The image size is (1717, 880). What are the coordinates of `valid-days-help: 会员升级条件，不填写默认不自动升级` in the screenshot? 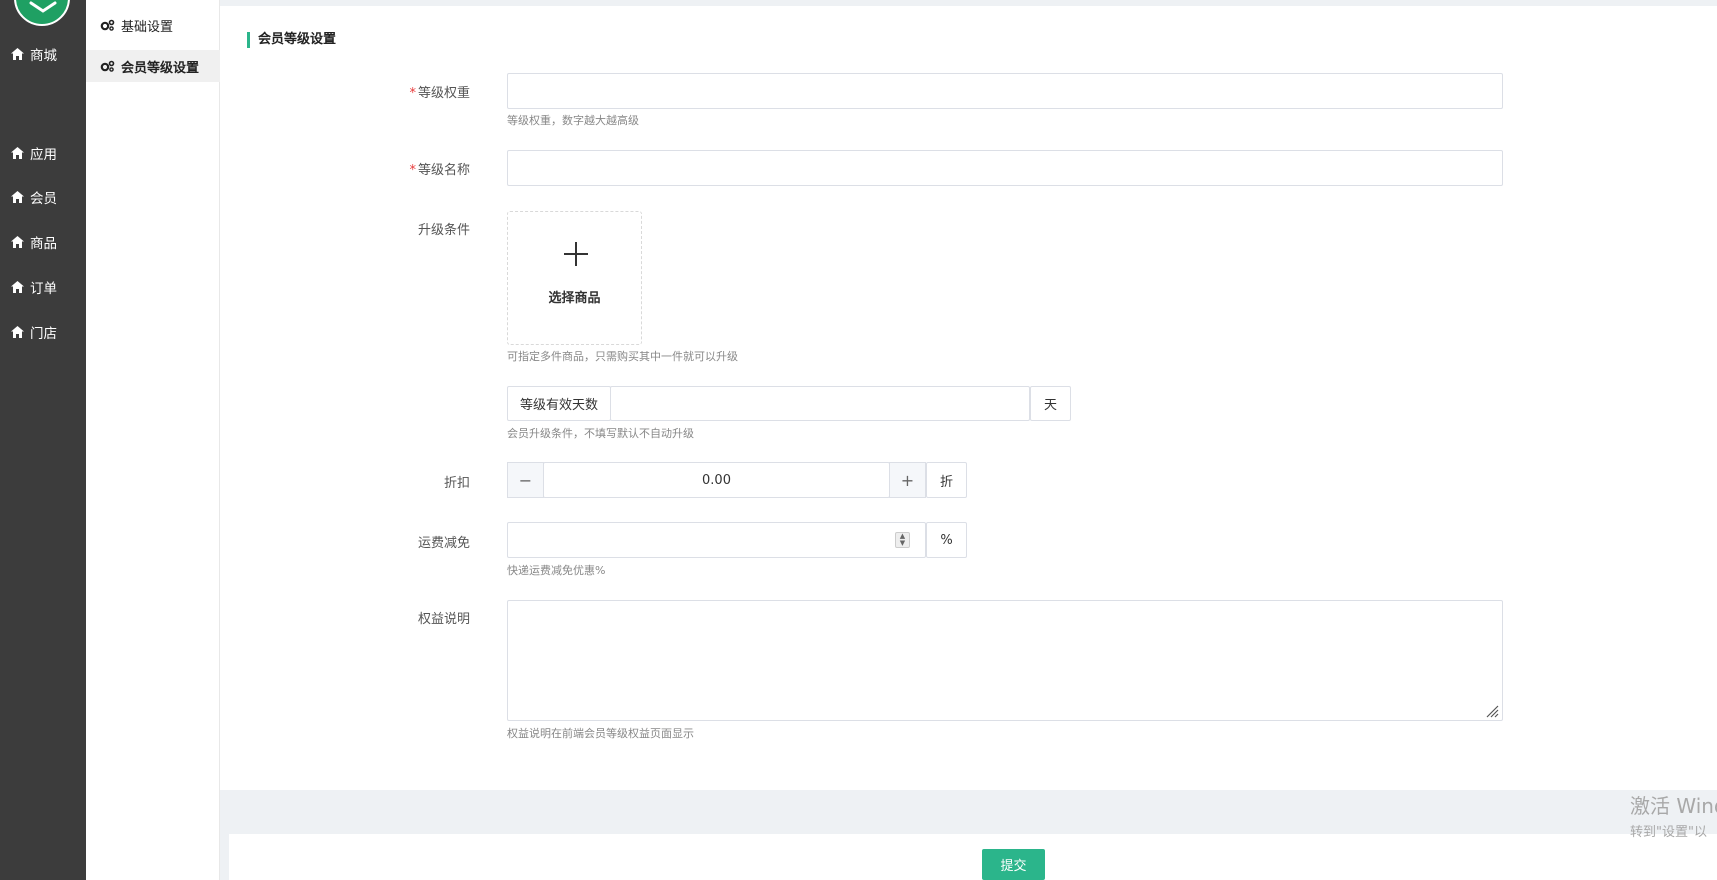 It's located at (600, 433).